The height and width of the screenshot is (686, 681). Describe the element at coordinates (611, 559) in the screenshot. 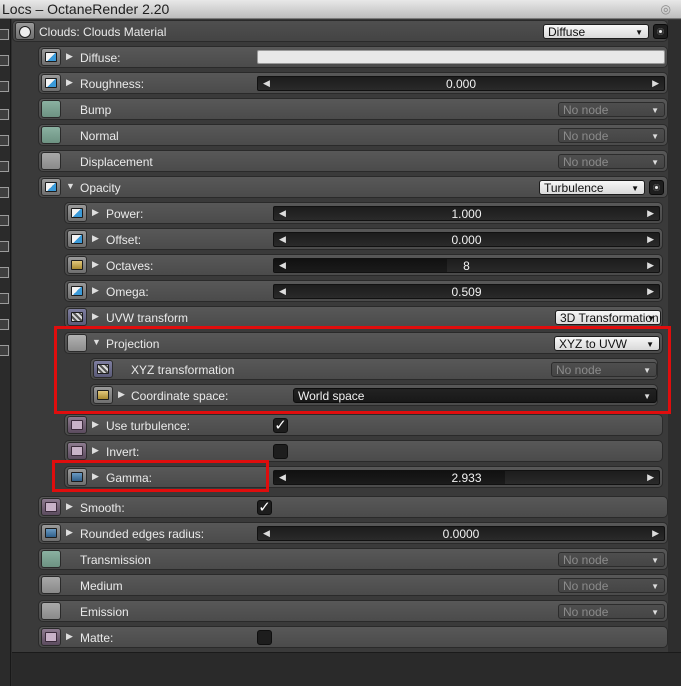

I see `transmission-node-dropdown: No node ▼` at that location.